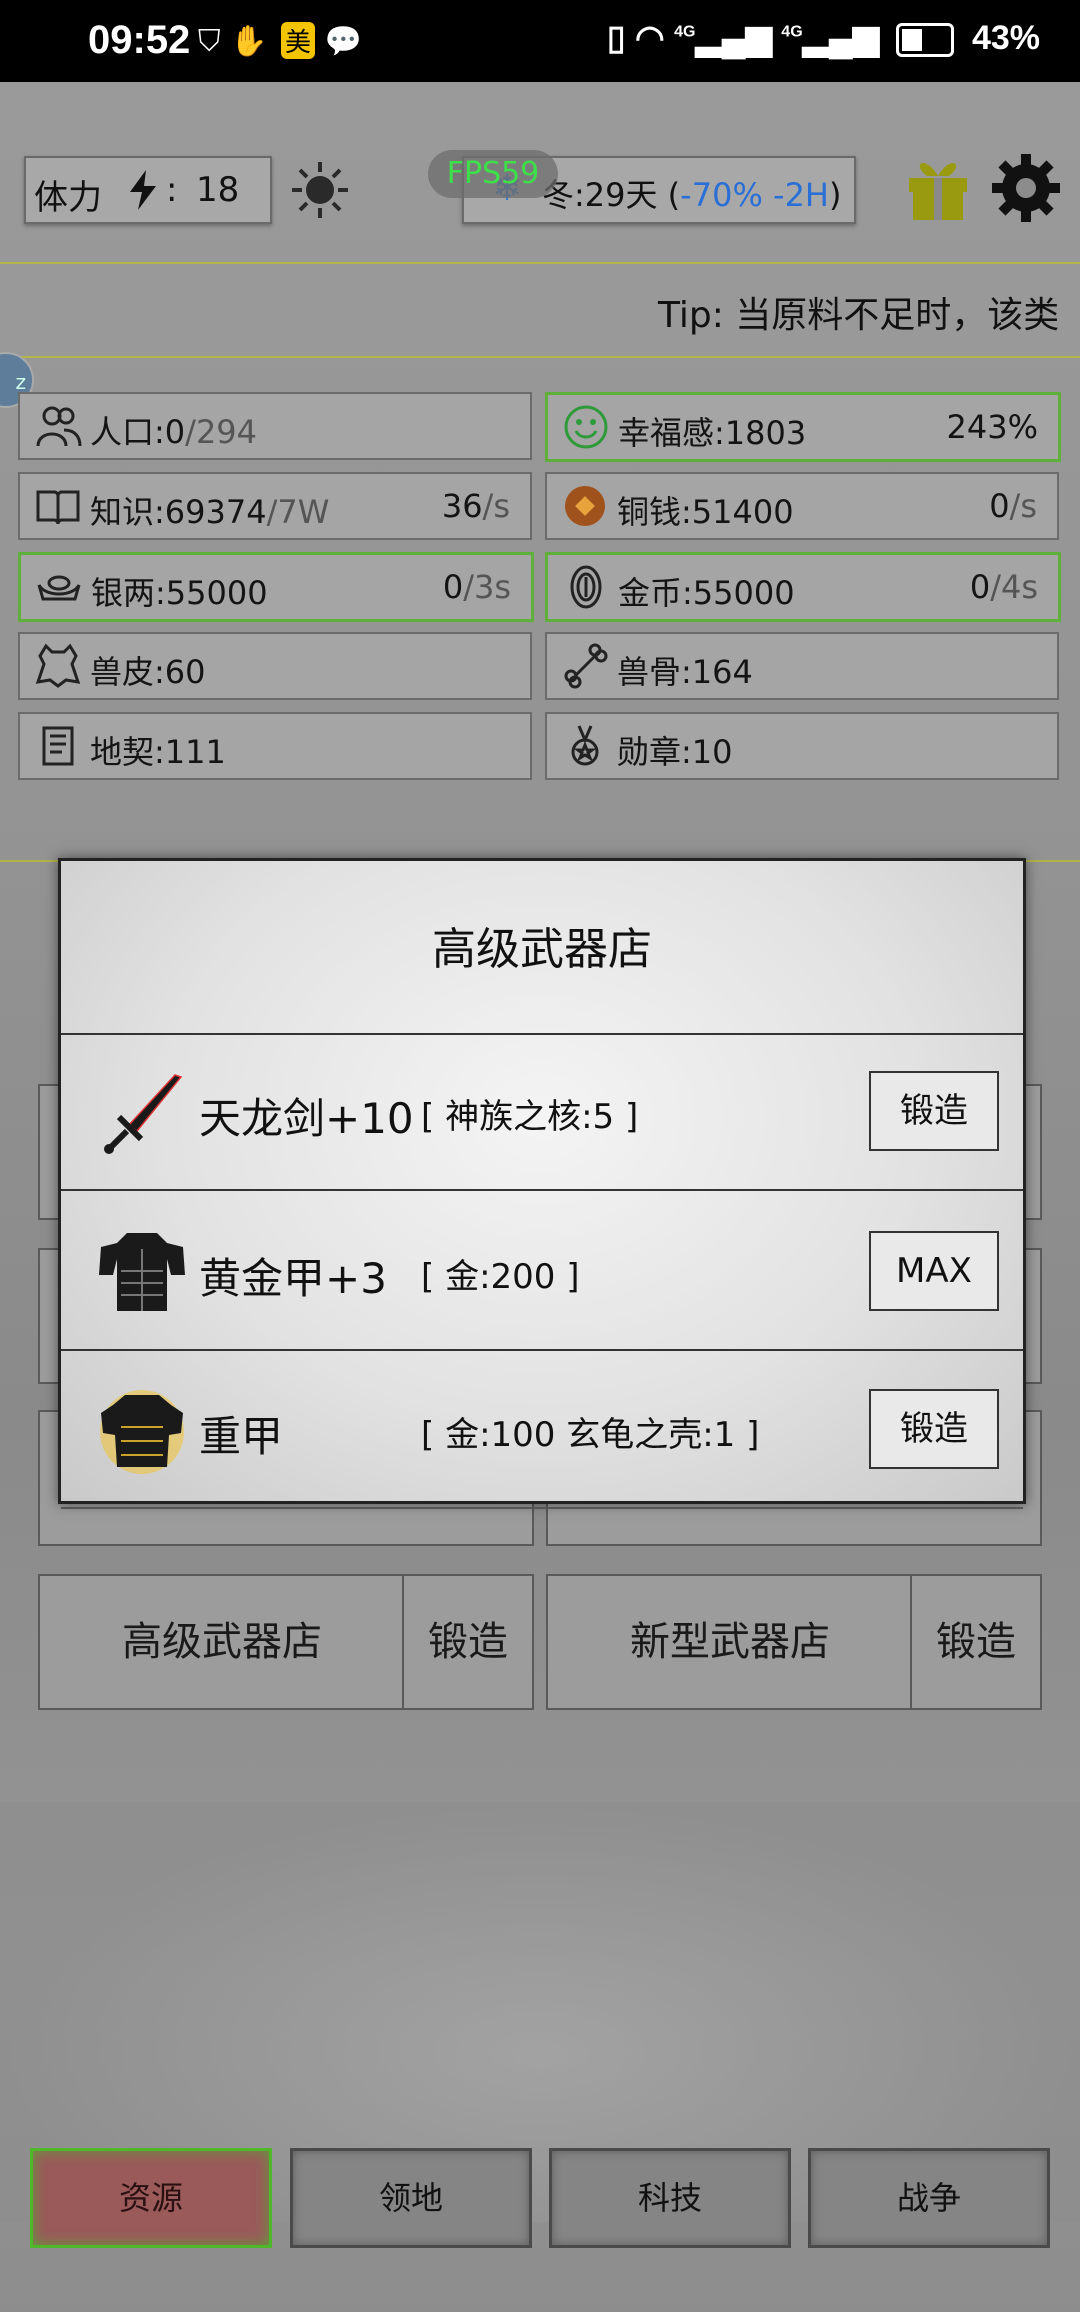 The height and width of the screenshot is (2312, 1080). Describe the element at coordinates (585, 506) in the screenshot. I see `coin-icon` at that location.